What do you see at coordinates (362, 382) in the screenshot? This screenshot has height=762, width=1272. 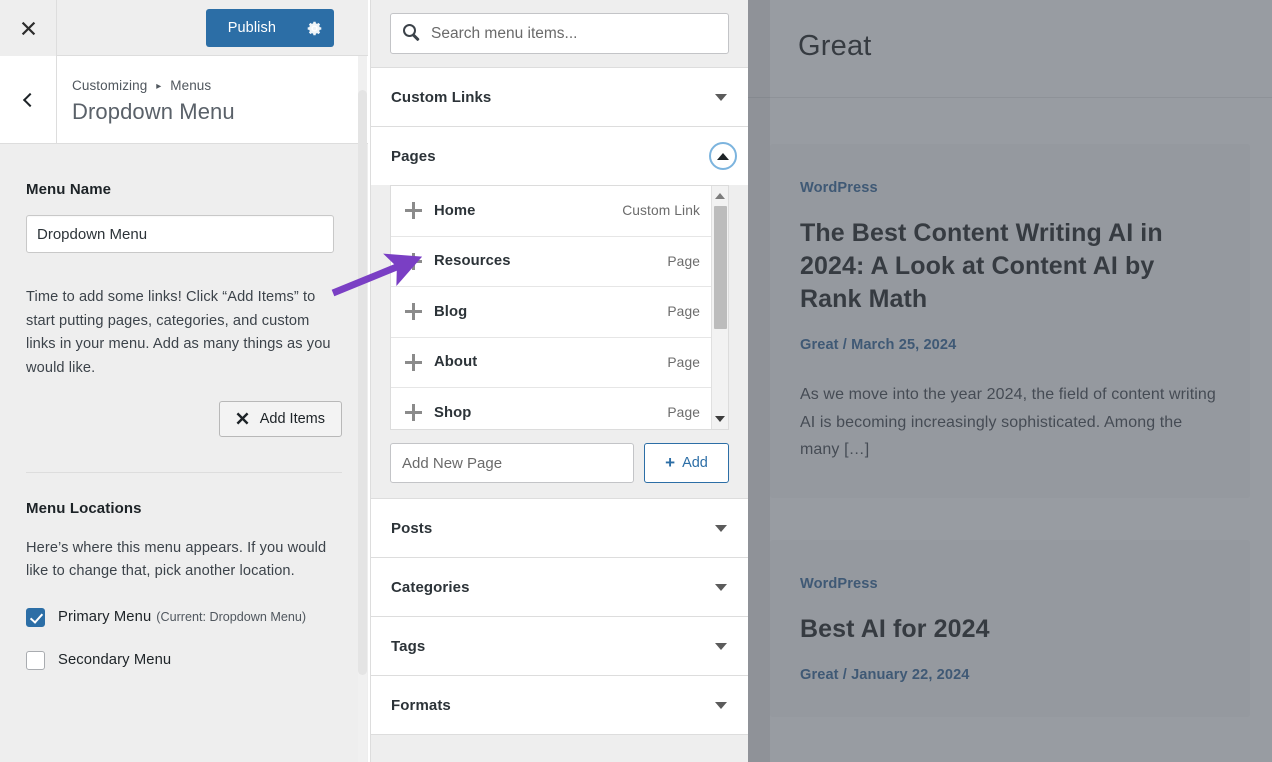 I see `customizer-scrollbar-thumb` at bounding box center [362, 382].